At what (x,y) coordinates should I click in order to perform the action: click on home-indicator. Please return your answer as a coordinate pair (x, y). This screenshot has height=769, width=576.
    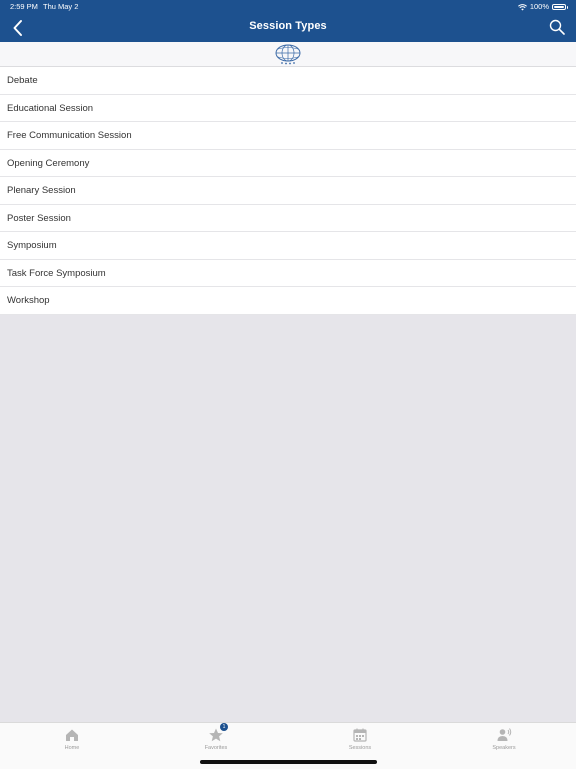
    Looking at the image, I should click on (288, 762).